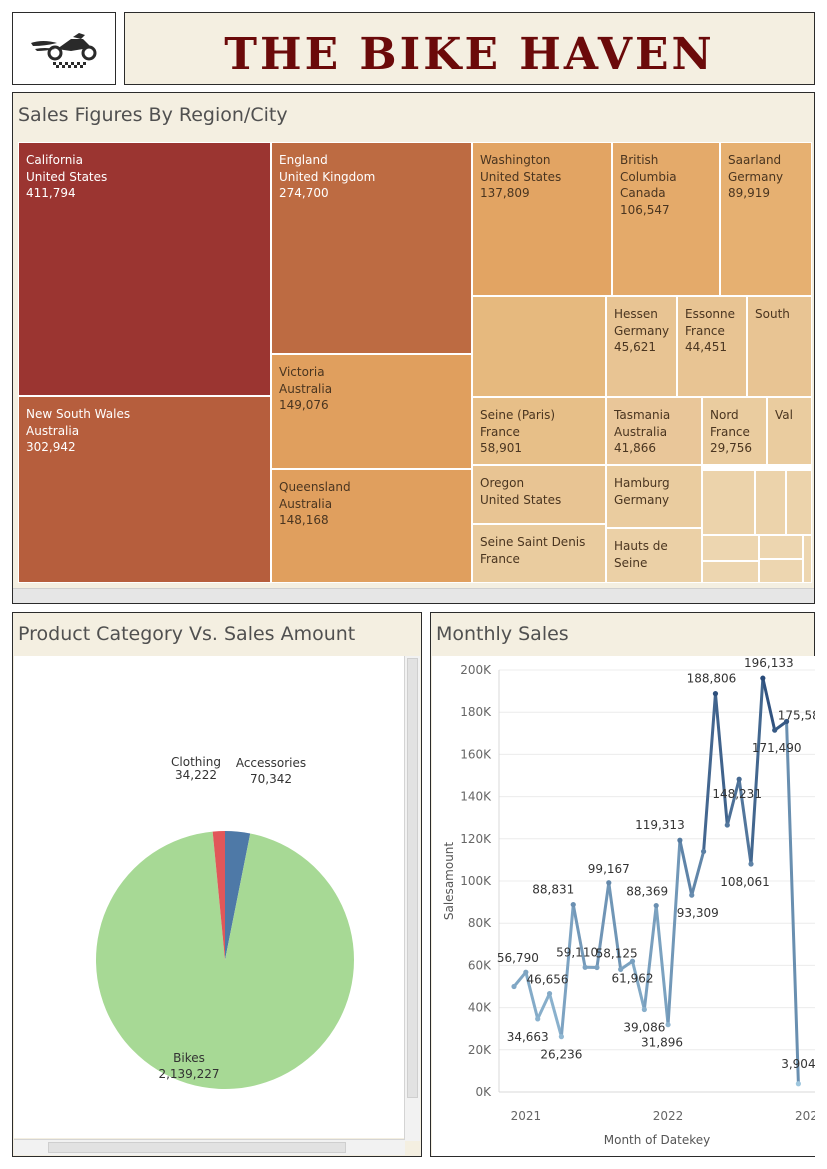  Describe the element at coordinates (327, 176) in the screenshot. I see `treemap-tile-label: England United Kingdom 274,700` at that location.